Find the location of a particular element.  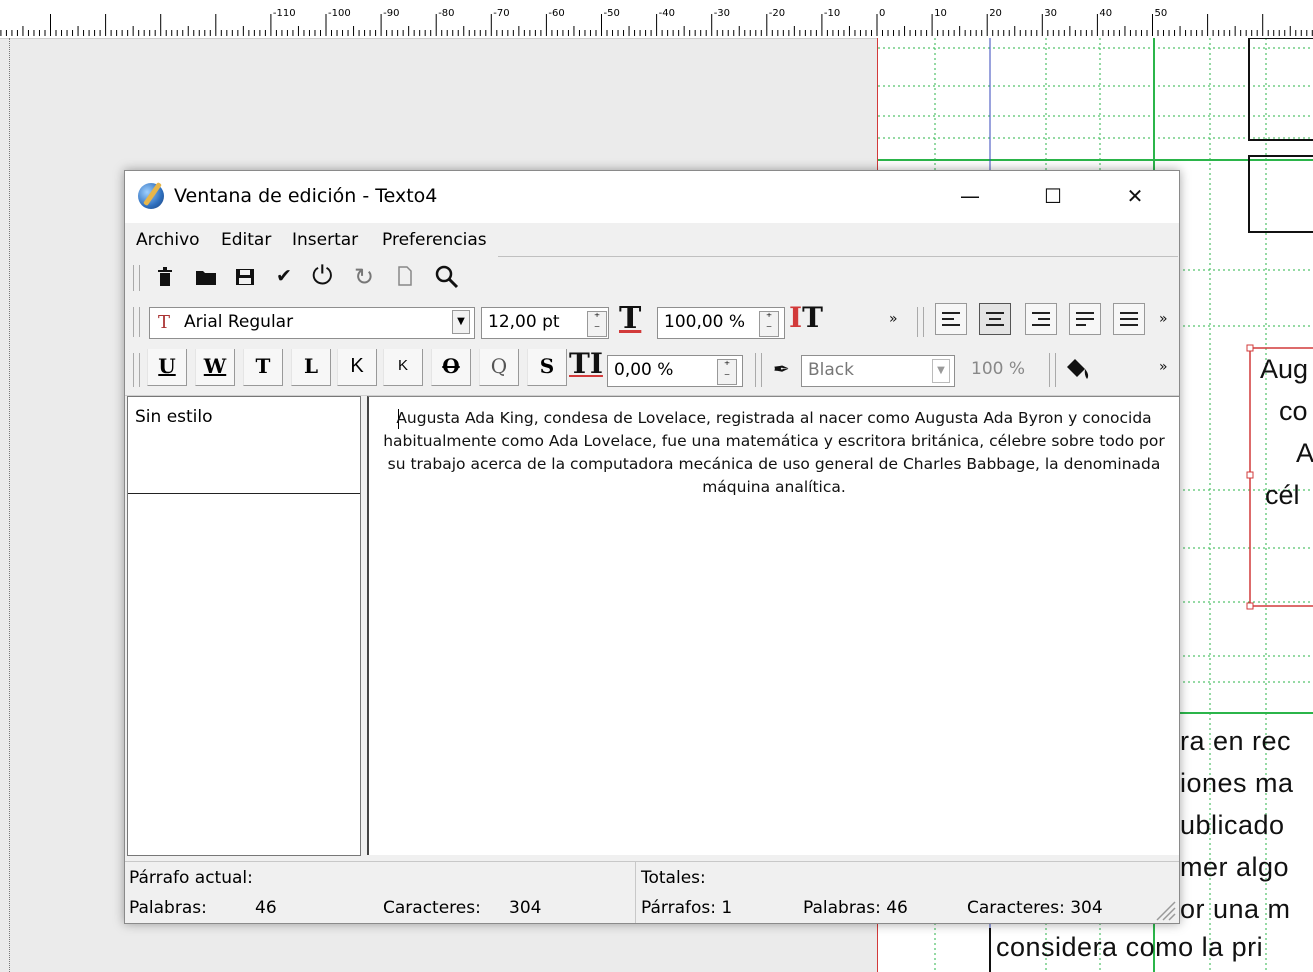

small-caps-button: K is located at coordinates (403, 367).